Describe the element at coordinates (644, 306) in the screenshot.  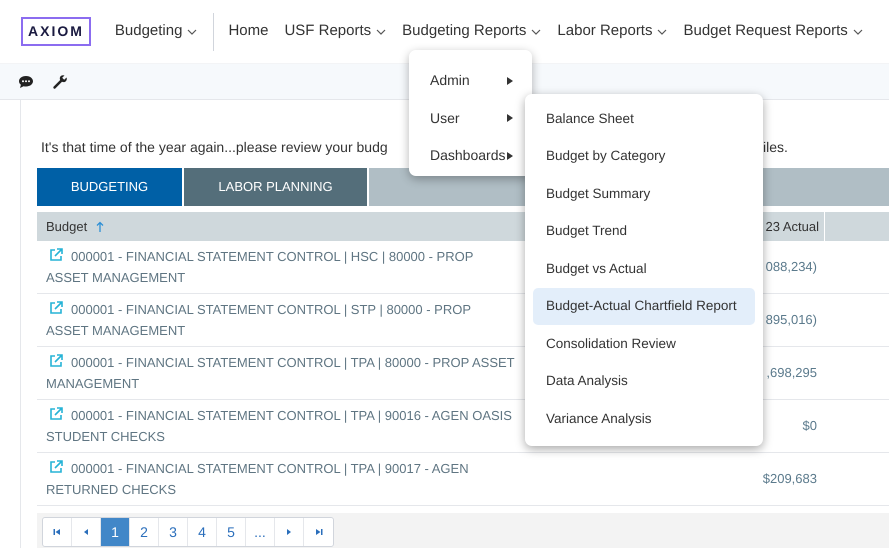
I see `menu-item: Budget-Actual Chartfield Report` at that location.